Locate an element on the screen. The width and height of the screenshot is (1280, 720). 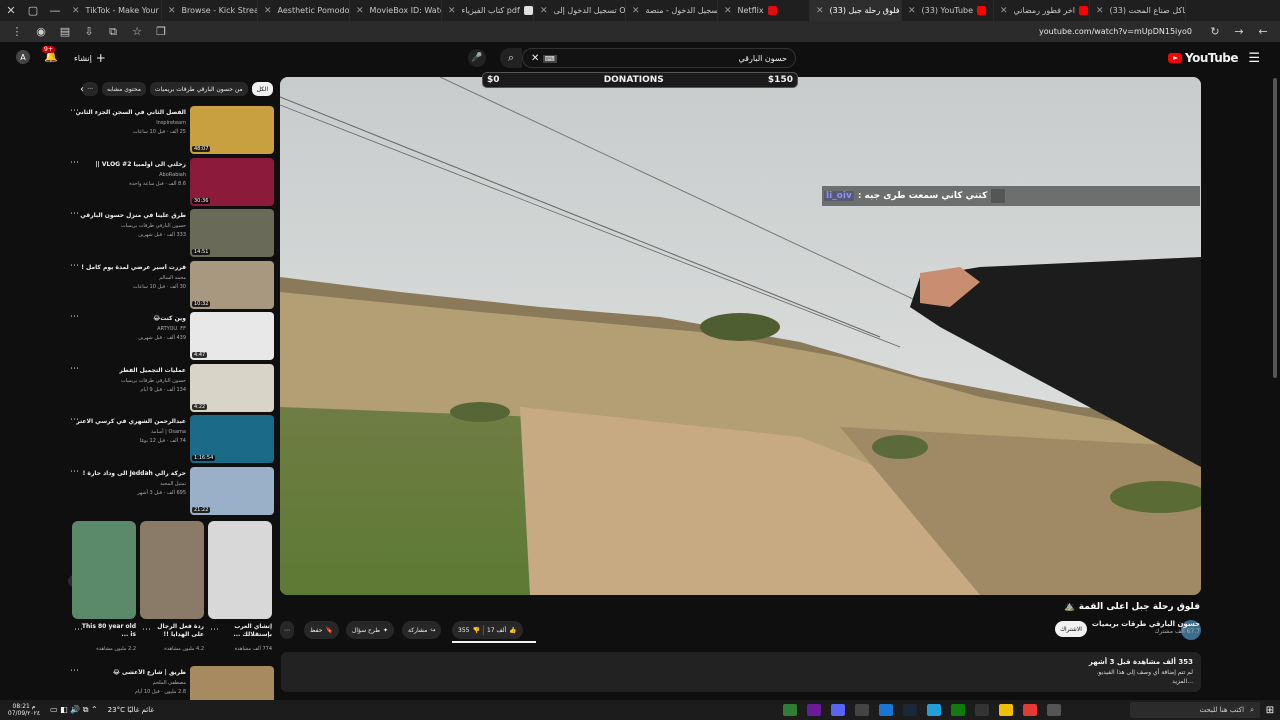
browser-tab: ✕ Browse - Kick Stream is located at coordinates (210, 10).